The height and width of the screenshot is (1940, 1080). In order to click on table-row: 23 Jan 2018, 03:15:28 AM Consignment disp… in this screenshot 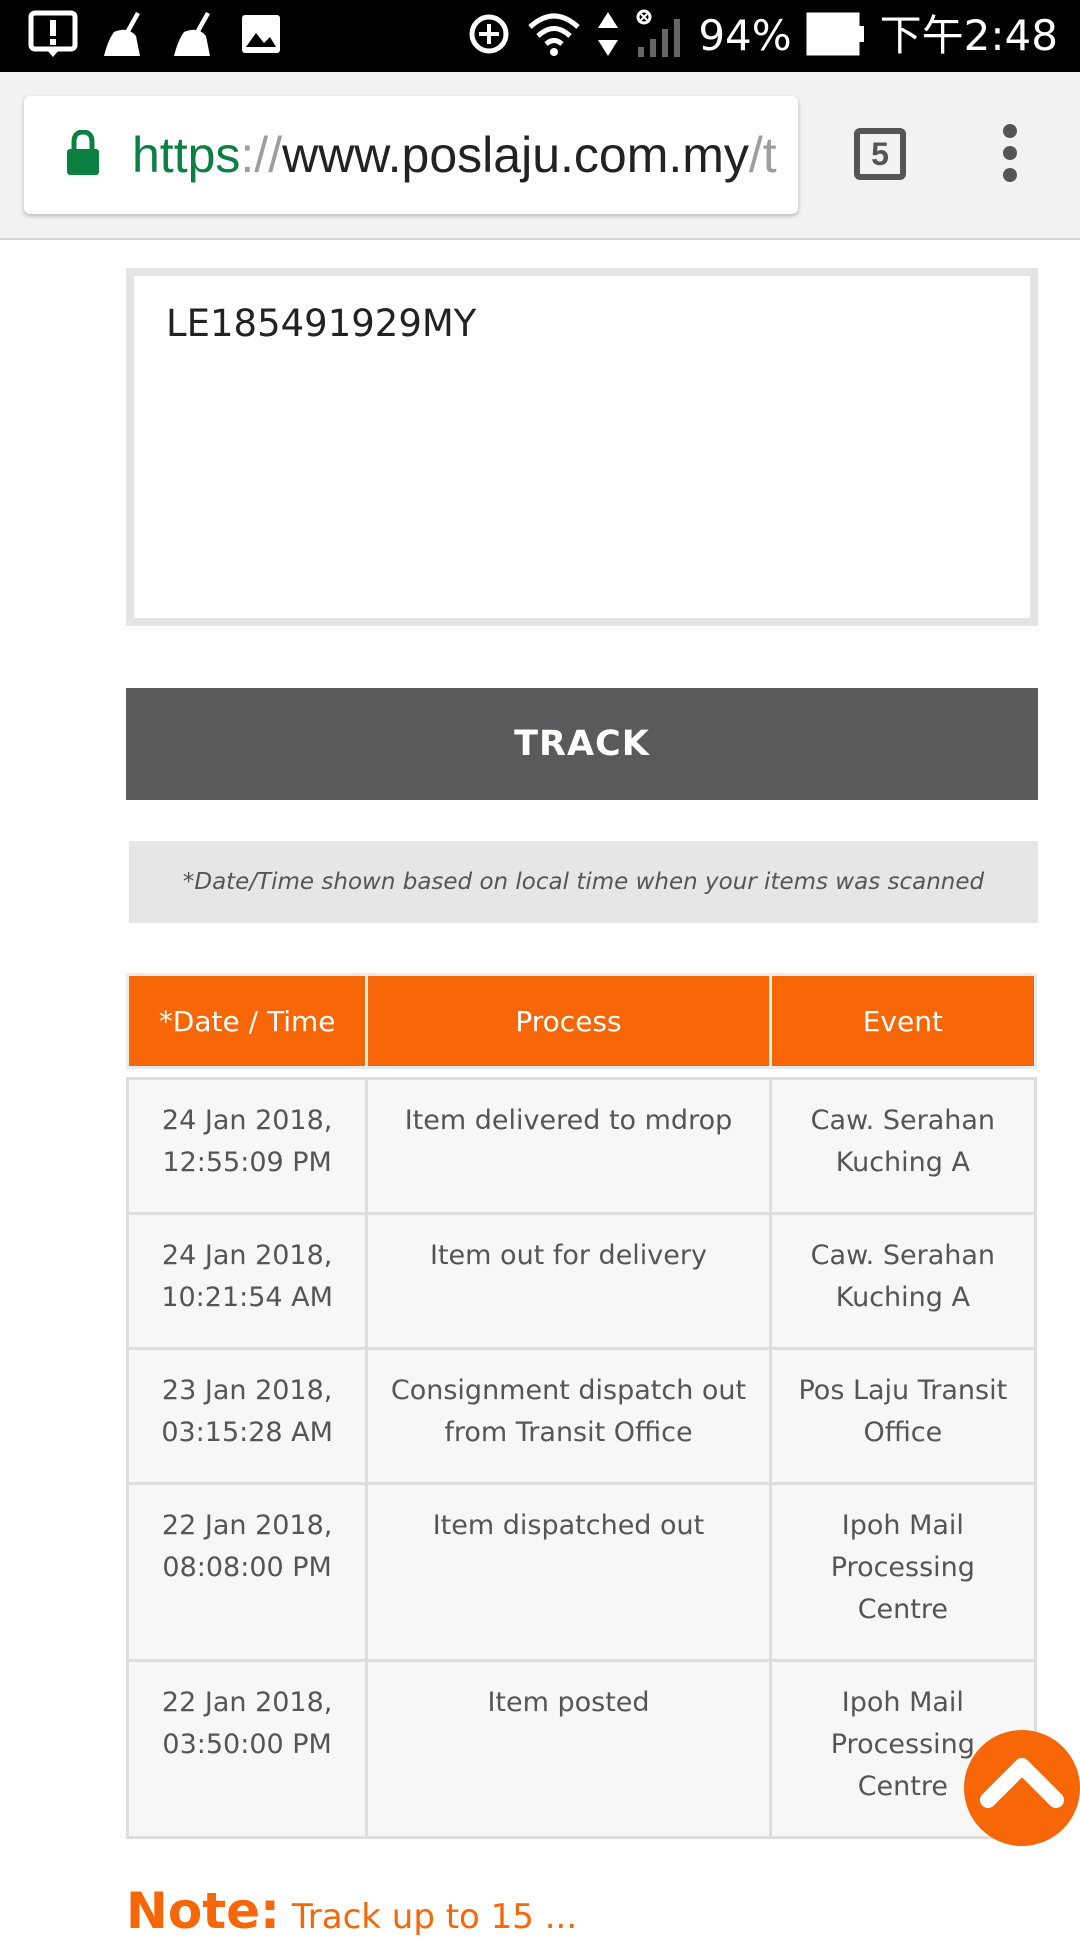, I will do `click(581, 1416)`.